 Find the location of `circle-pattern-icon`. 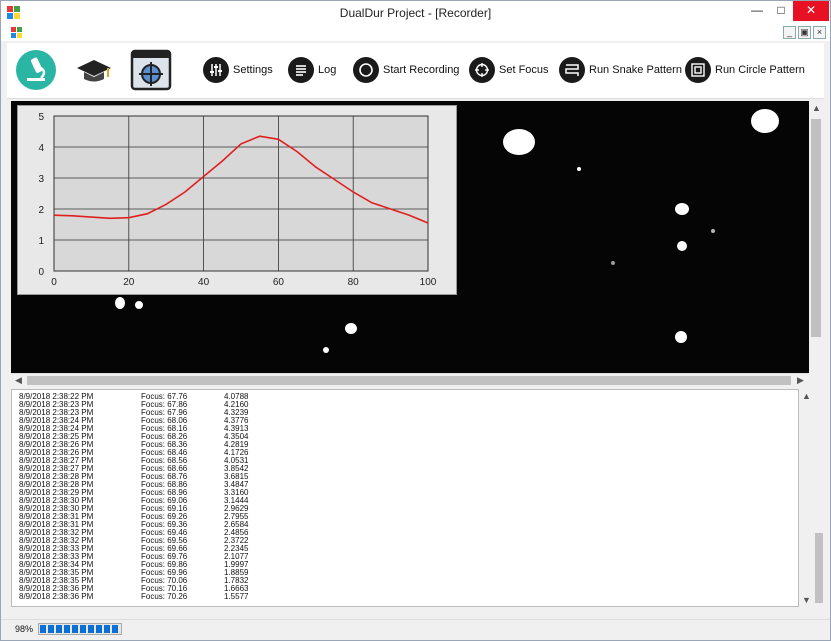

circle-pattern-icon is located at coordinates (698, 70).